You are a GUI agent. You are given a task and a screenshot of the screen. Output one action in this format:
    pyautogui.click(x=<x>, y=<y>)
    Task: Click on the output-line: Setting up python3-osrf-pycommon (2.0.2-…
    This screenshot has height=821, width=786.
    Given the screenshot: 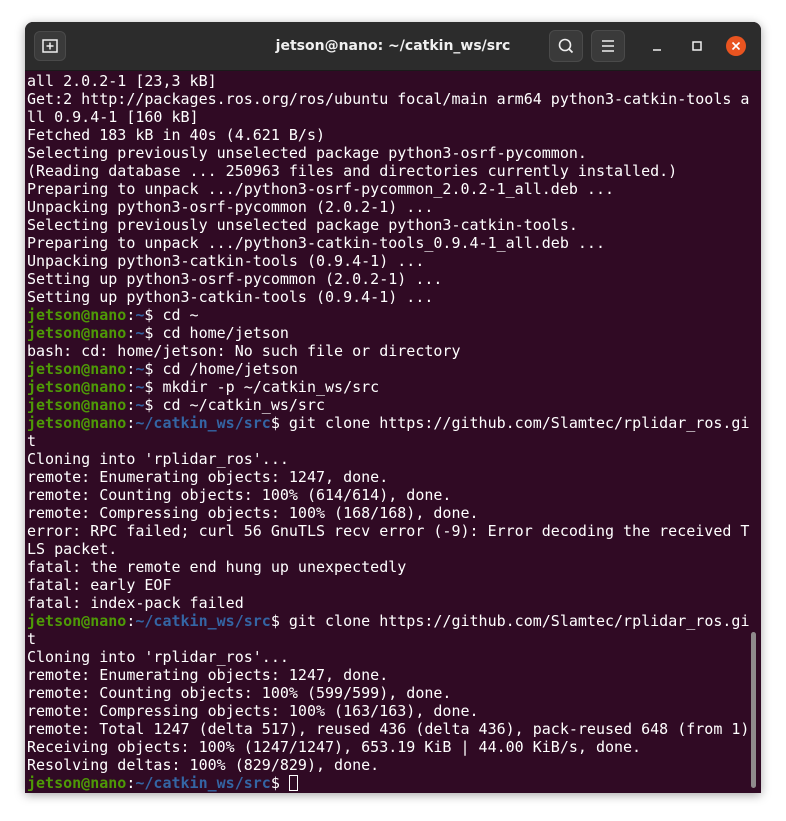 What is the action you would take?
    pyautogui.click(x=235, y=279)
    